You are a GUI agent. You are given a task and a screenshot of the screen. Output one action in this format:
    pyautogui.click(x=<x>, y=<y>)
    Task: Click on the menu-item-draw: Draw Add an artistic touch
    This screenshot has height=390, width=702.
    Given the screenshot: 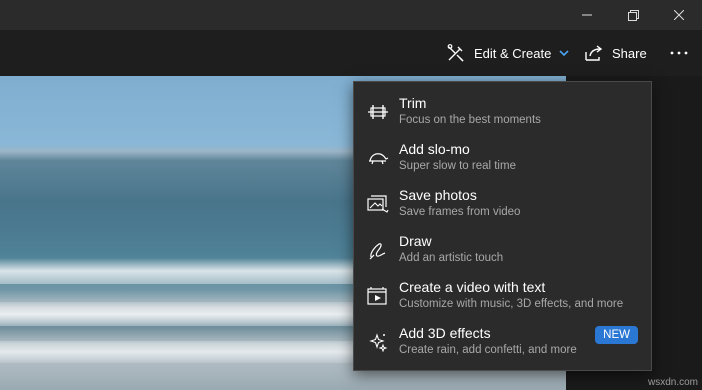 What is the action you would take?
    pyautogui.click(x=502, y=251)
    